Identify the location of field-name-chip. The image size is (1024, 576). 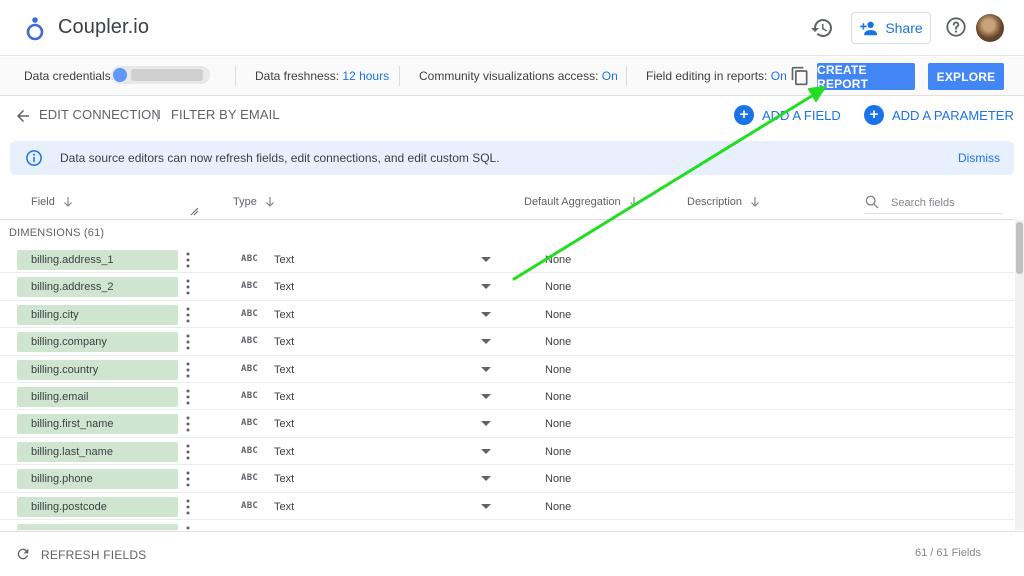
(97, 526).